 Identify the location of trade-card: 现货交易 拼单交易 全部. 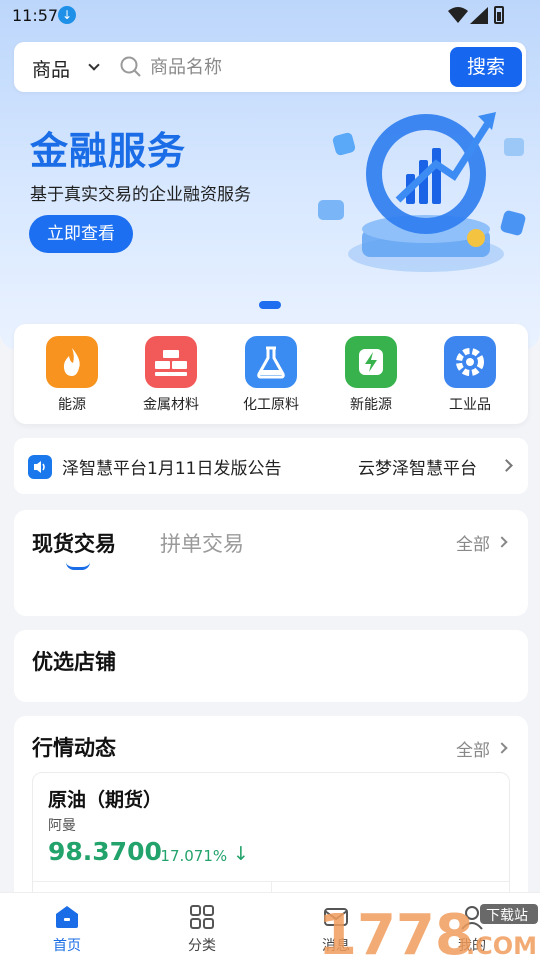
(271, 563).